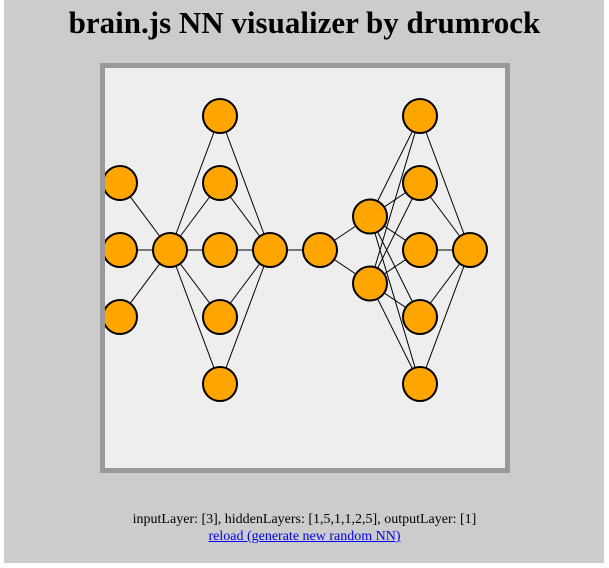 This screenshot has width=609, height=568. I want to click on reload-link: reload (generate new random NN), so click(304, 536).